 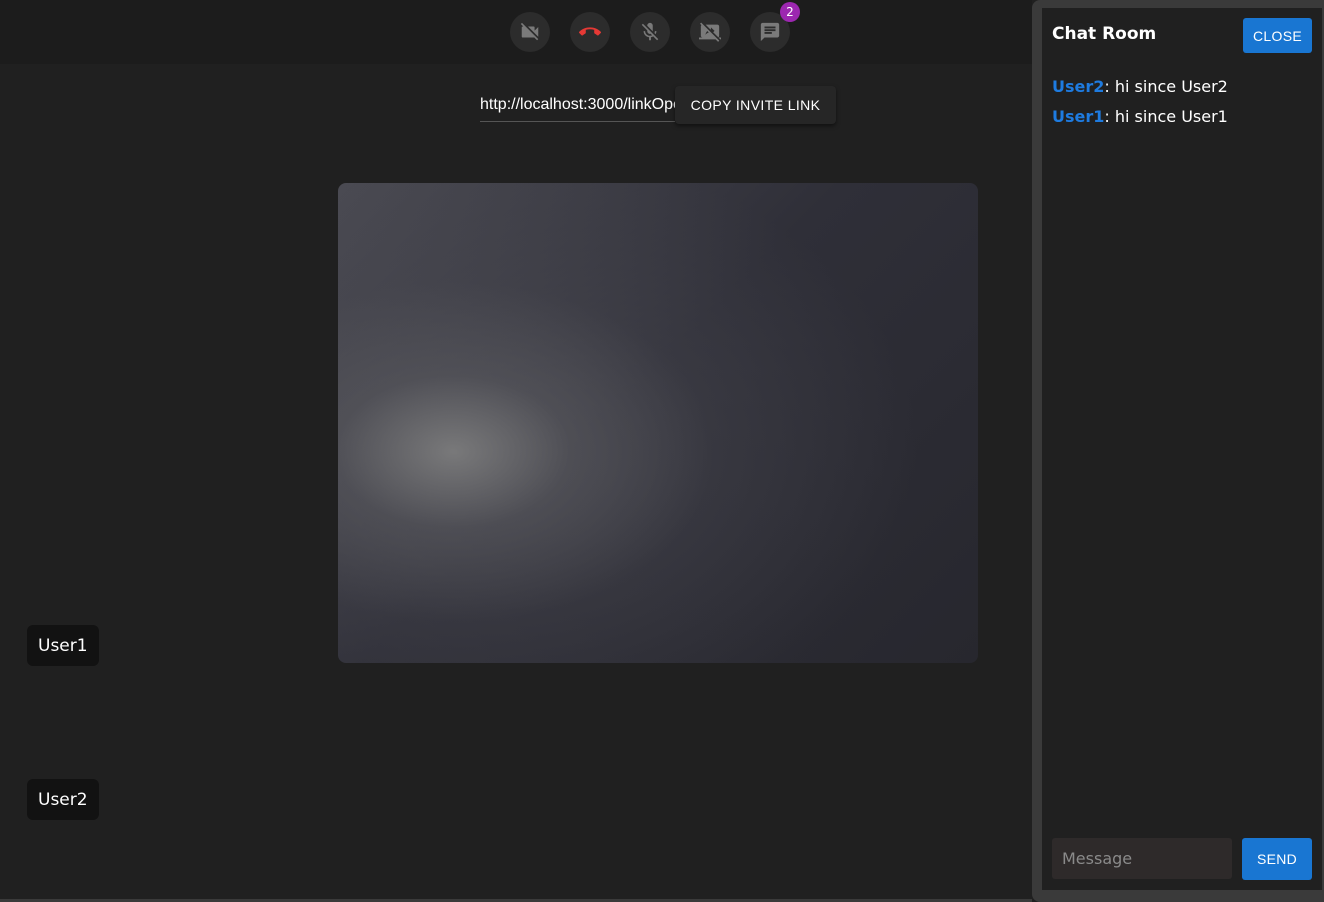 What do you see at coordinates (1166, 116) in the screenshot?
I see `message-text: : hi since User1` at bounding box center [1166, 116].